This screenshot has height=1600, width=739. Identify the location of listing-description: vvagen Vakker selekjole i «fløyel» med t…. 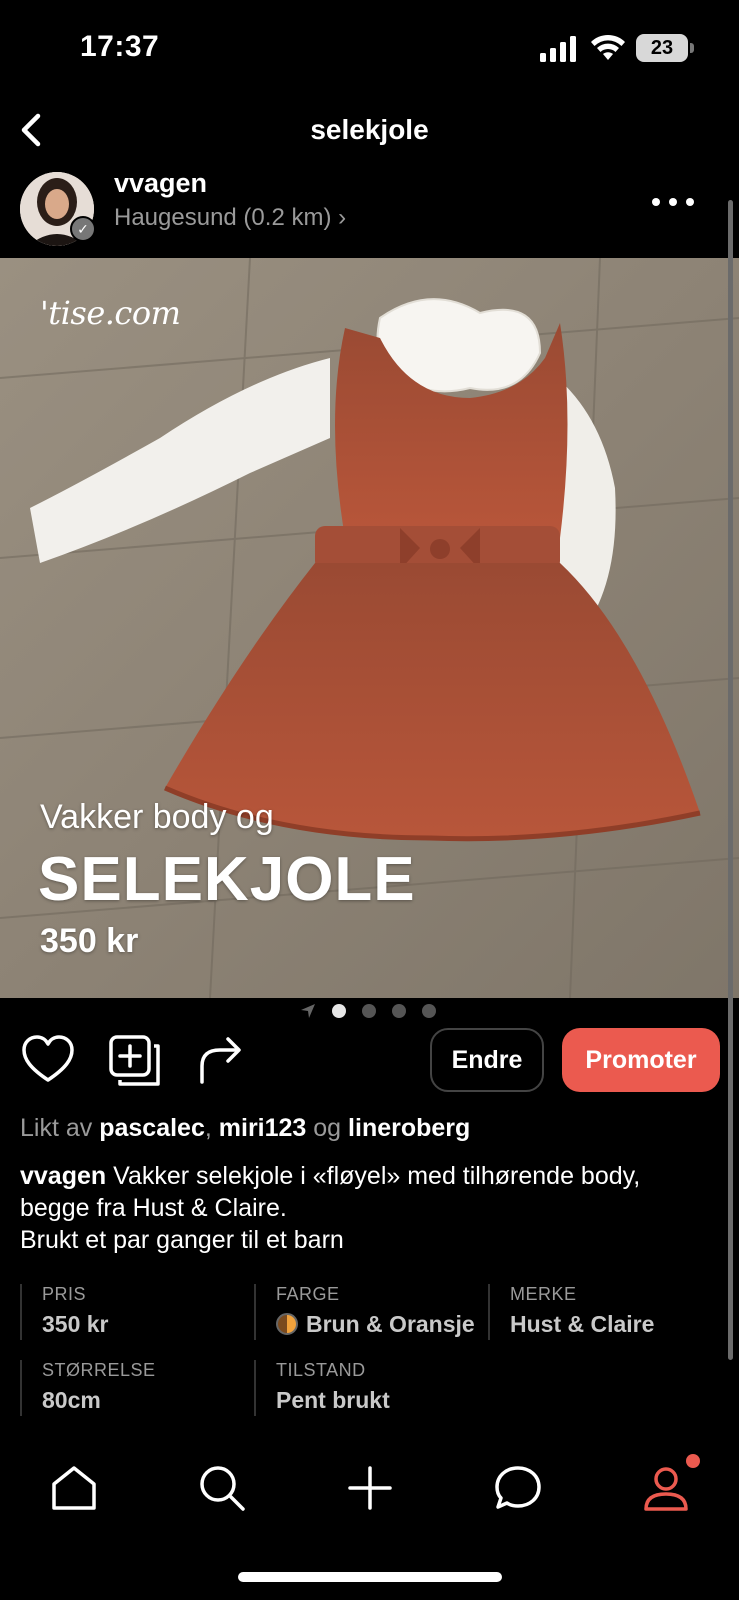
(375, 1208).